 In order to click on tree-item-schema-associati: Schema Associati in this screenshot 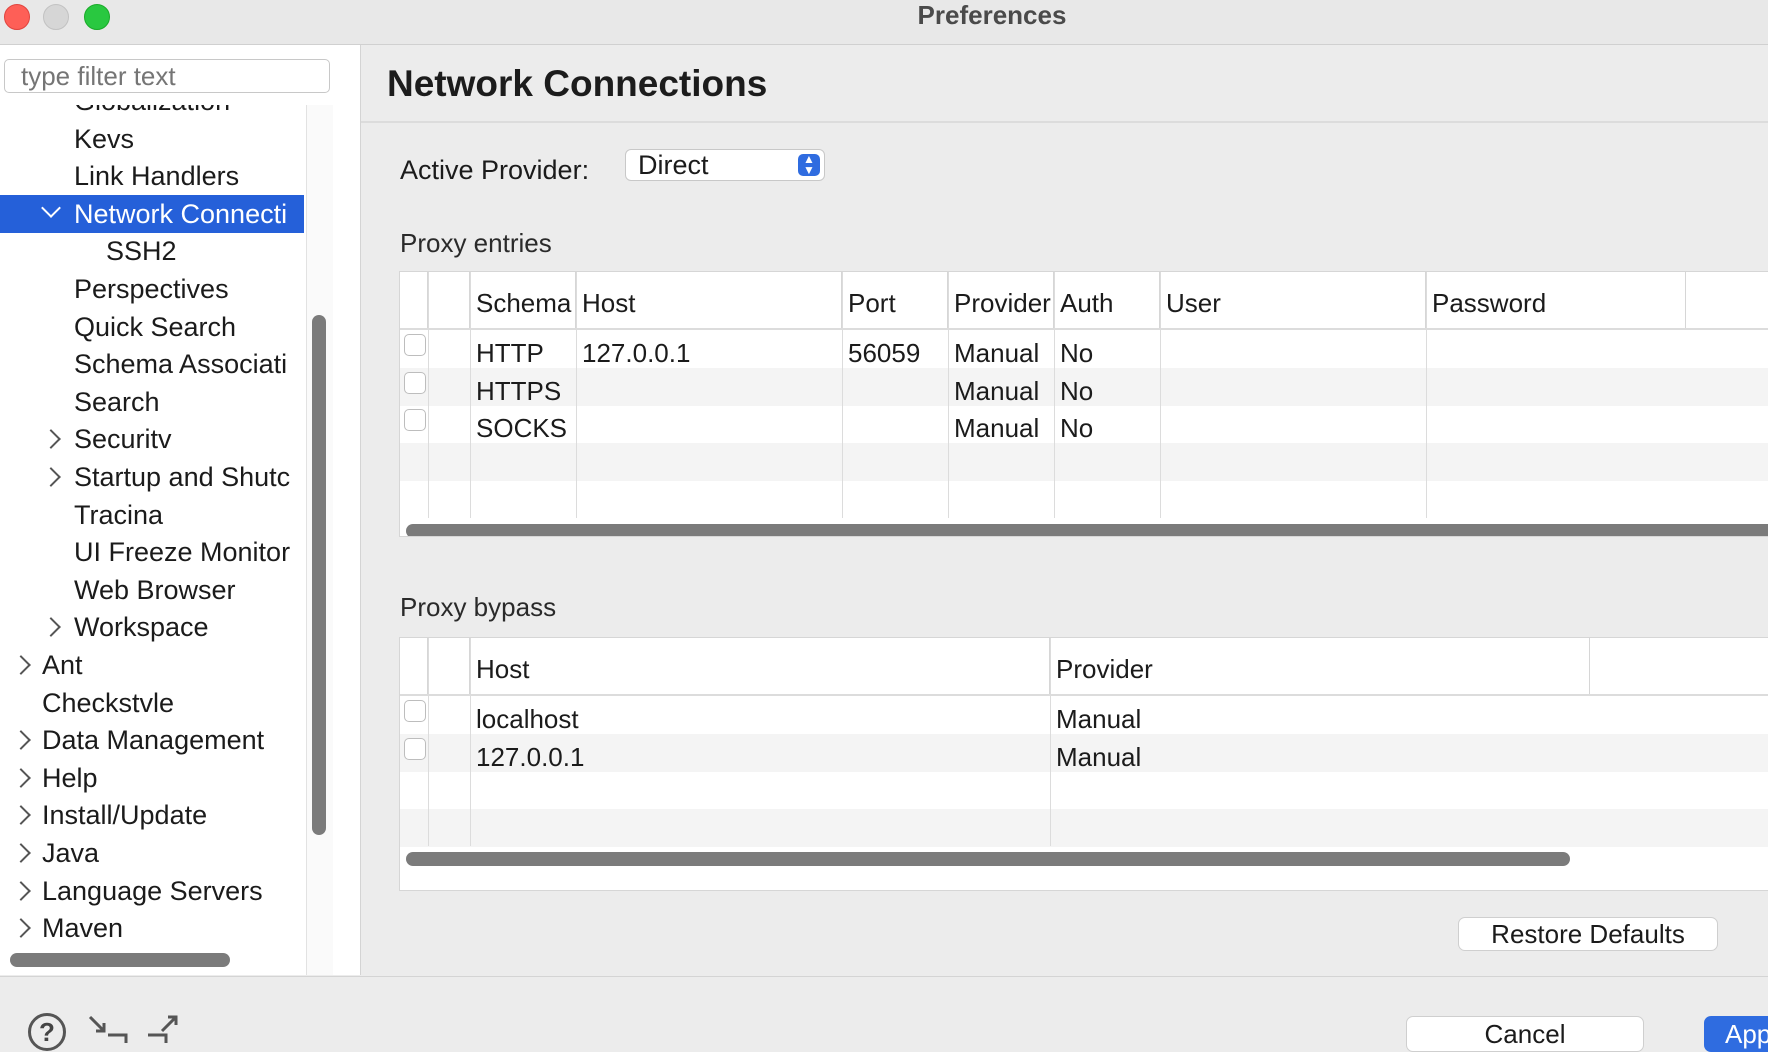, I will do `click(152, 364)`.